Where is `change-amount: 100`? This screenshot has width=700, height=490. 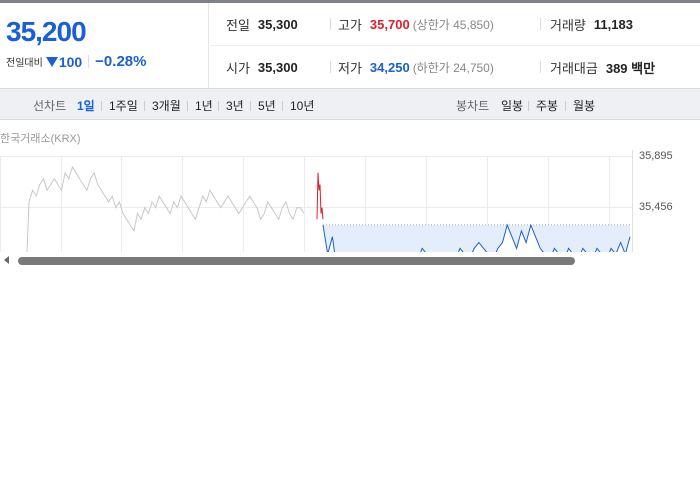 change-amount: 100 is located at coordinates (70, 61).